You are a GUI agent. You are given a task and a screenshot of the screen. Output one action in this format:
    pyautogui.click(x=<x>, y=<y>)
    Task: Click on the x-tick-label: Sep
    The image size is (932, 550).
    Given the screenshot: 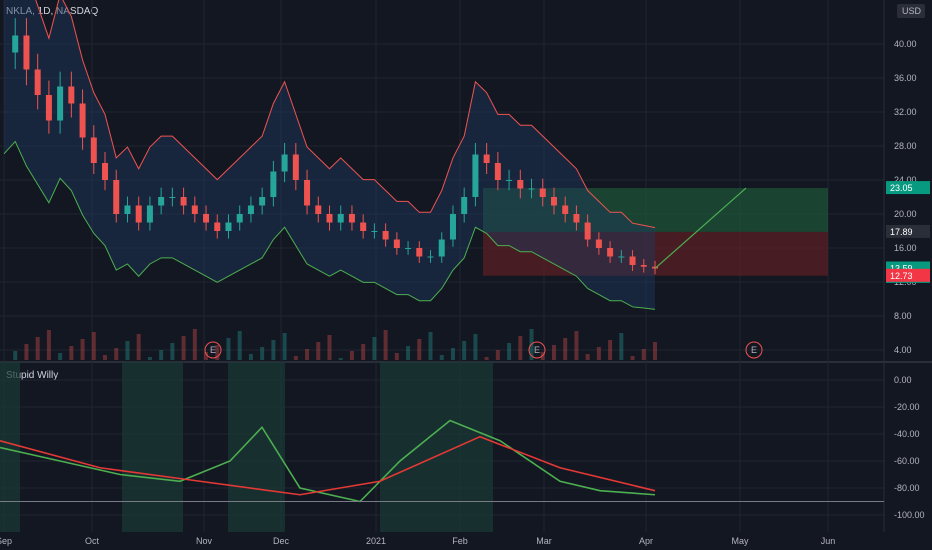 What is the action you would take?
    pyautogui.click(x=6, y=541)
    